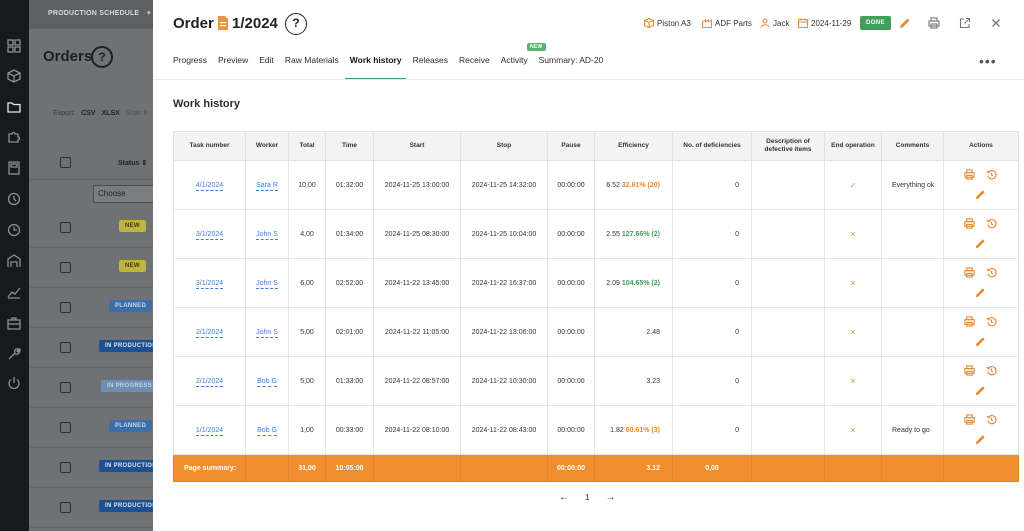 This screenshot has height=531, width=1024. I want to click on meta-product: Piston A3, so click(667, 23).